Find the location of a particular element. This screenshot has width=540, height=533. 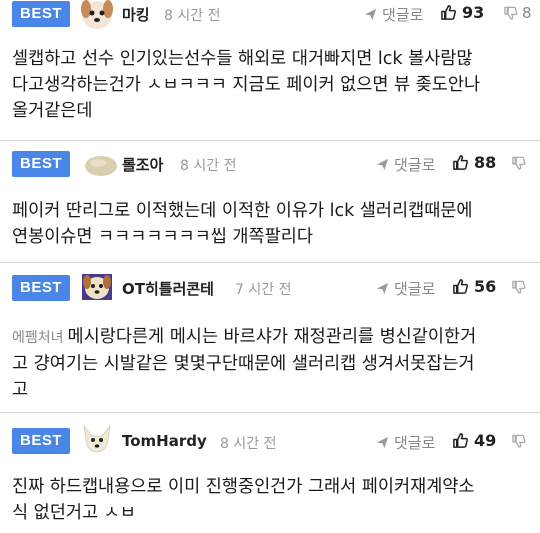

comment-line: 다고생각하는건가 ㅅㅂㅋㅋㅋ 지금도 페이커 없으면 뷰 좆도안나 is located at coordinates (246, 85).